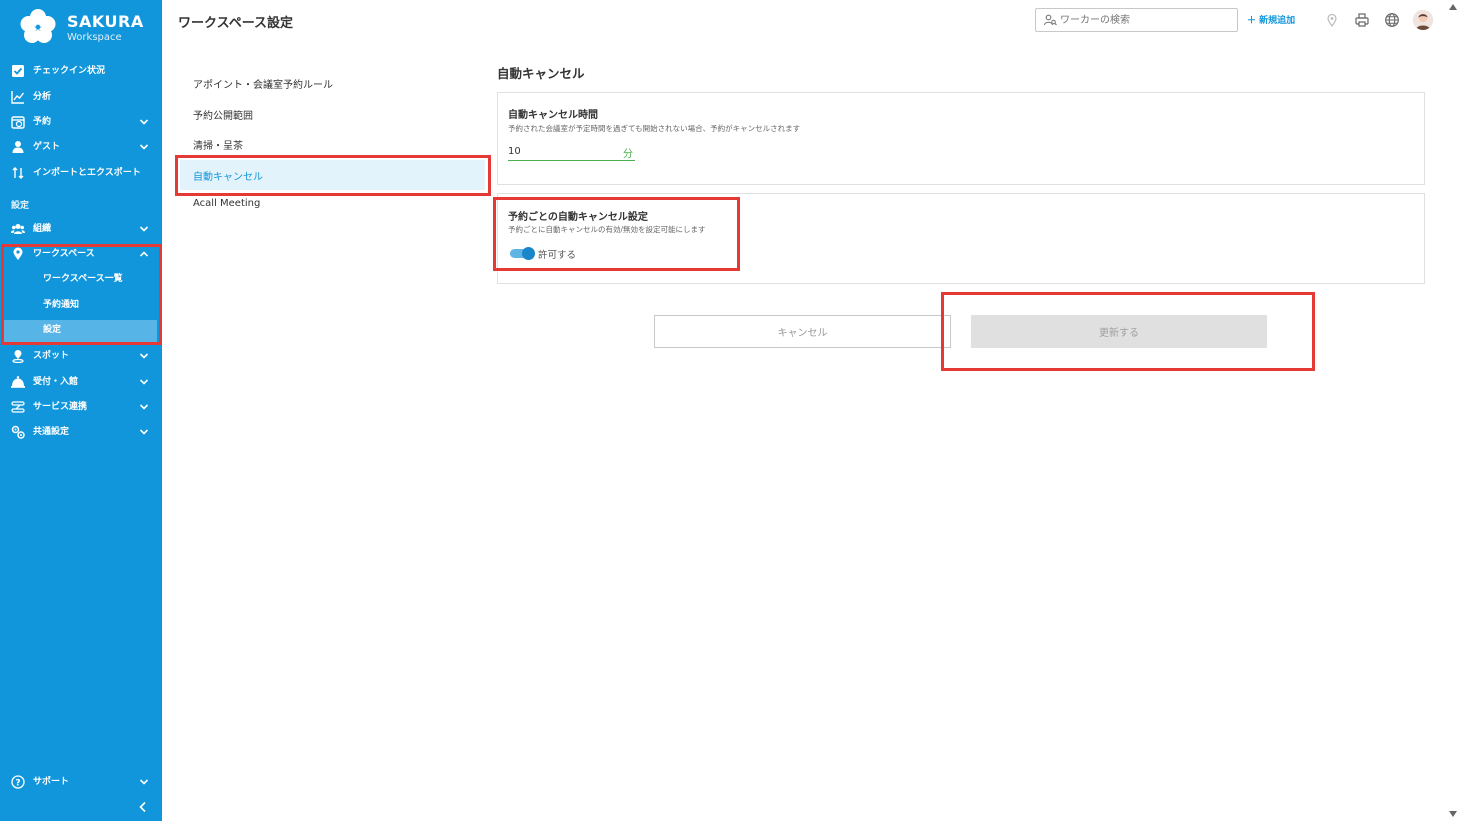  I want to click on spot-icon, so click(18, 356).